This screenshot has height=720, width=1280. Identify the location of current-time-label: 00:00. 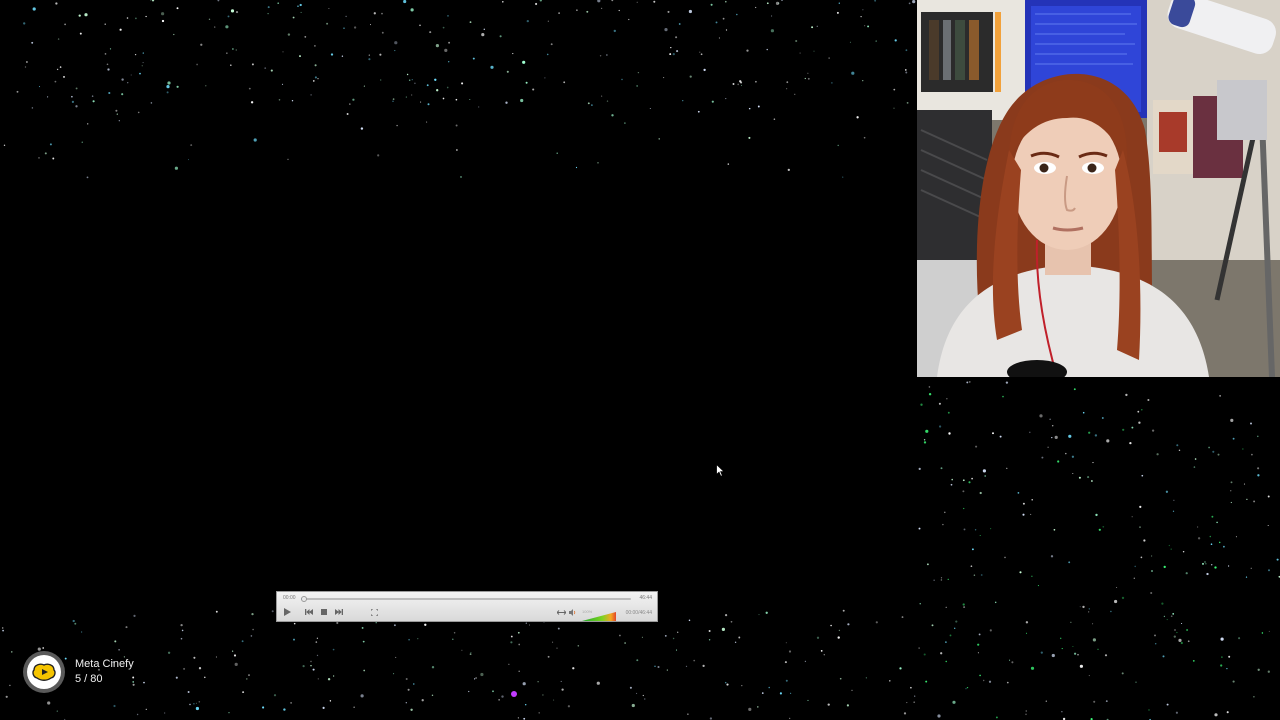
(289, 598).